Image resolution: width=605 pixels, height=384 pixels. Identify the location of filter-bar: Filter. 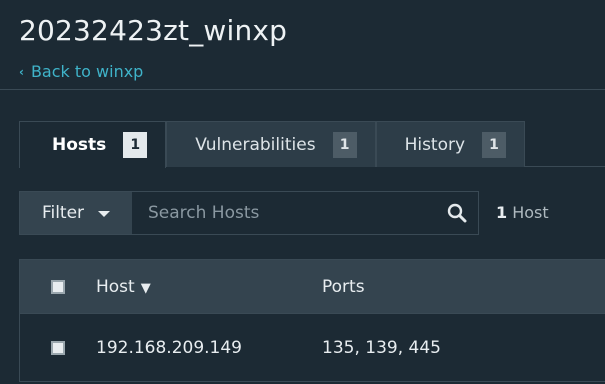
(249, 213).